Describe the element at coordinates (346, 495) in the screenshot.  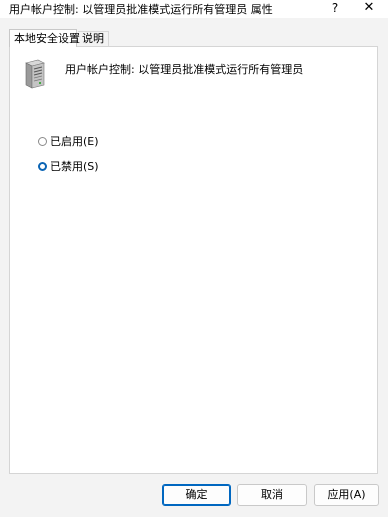
I see `apply-button: 应用(A)` at that location.